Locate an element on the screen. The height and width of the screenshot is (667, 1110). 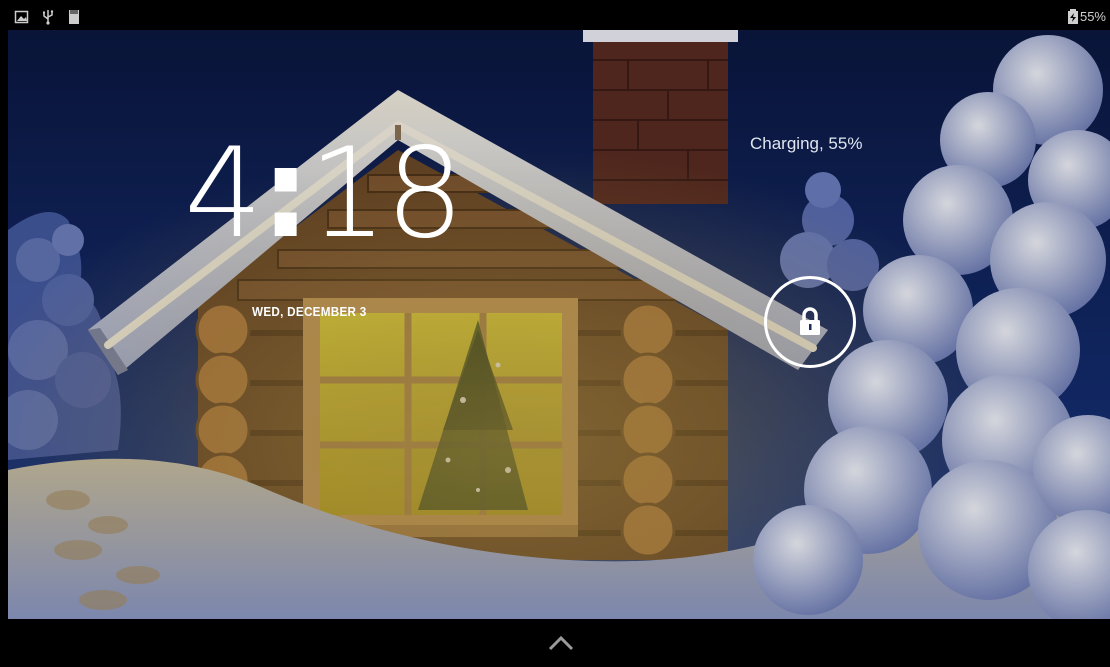
status-bar: 55% is located at coordinates (559, 18).